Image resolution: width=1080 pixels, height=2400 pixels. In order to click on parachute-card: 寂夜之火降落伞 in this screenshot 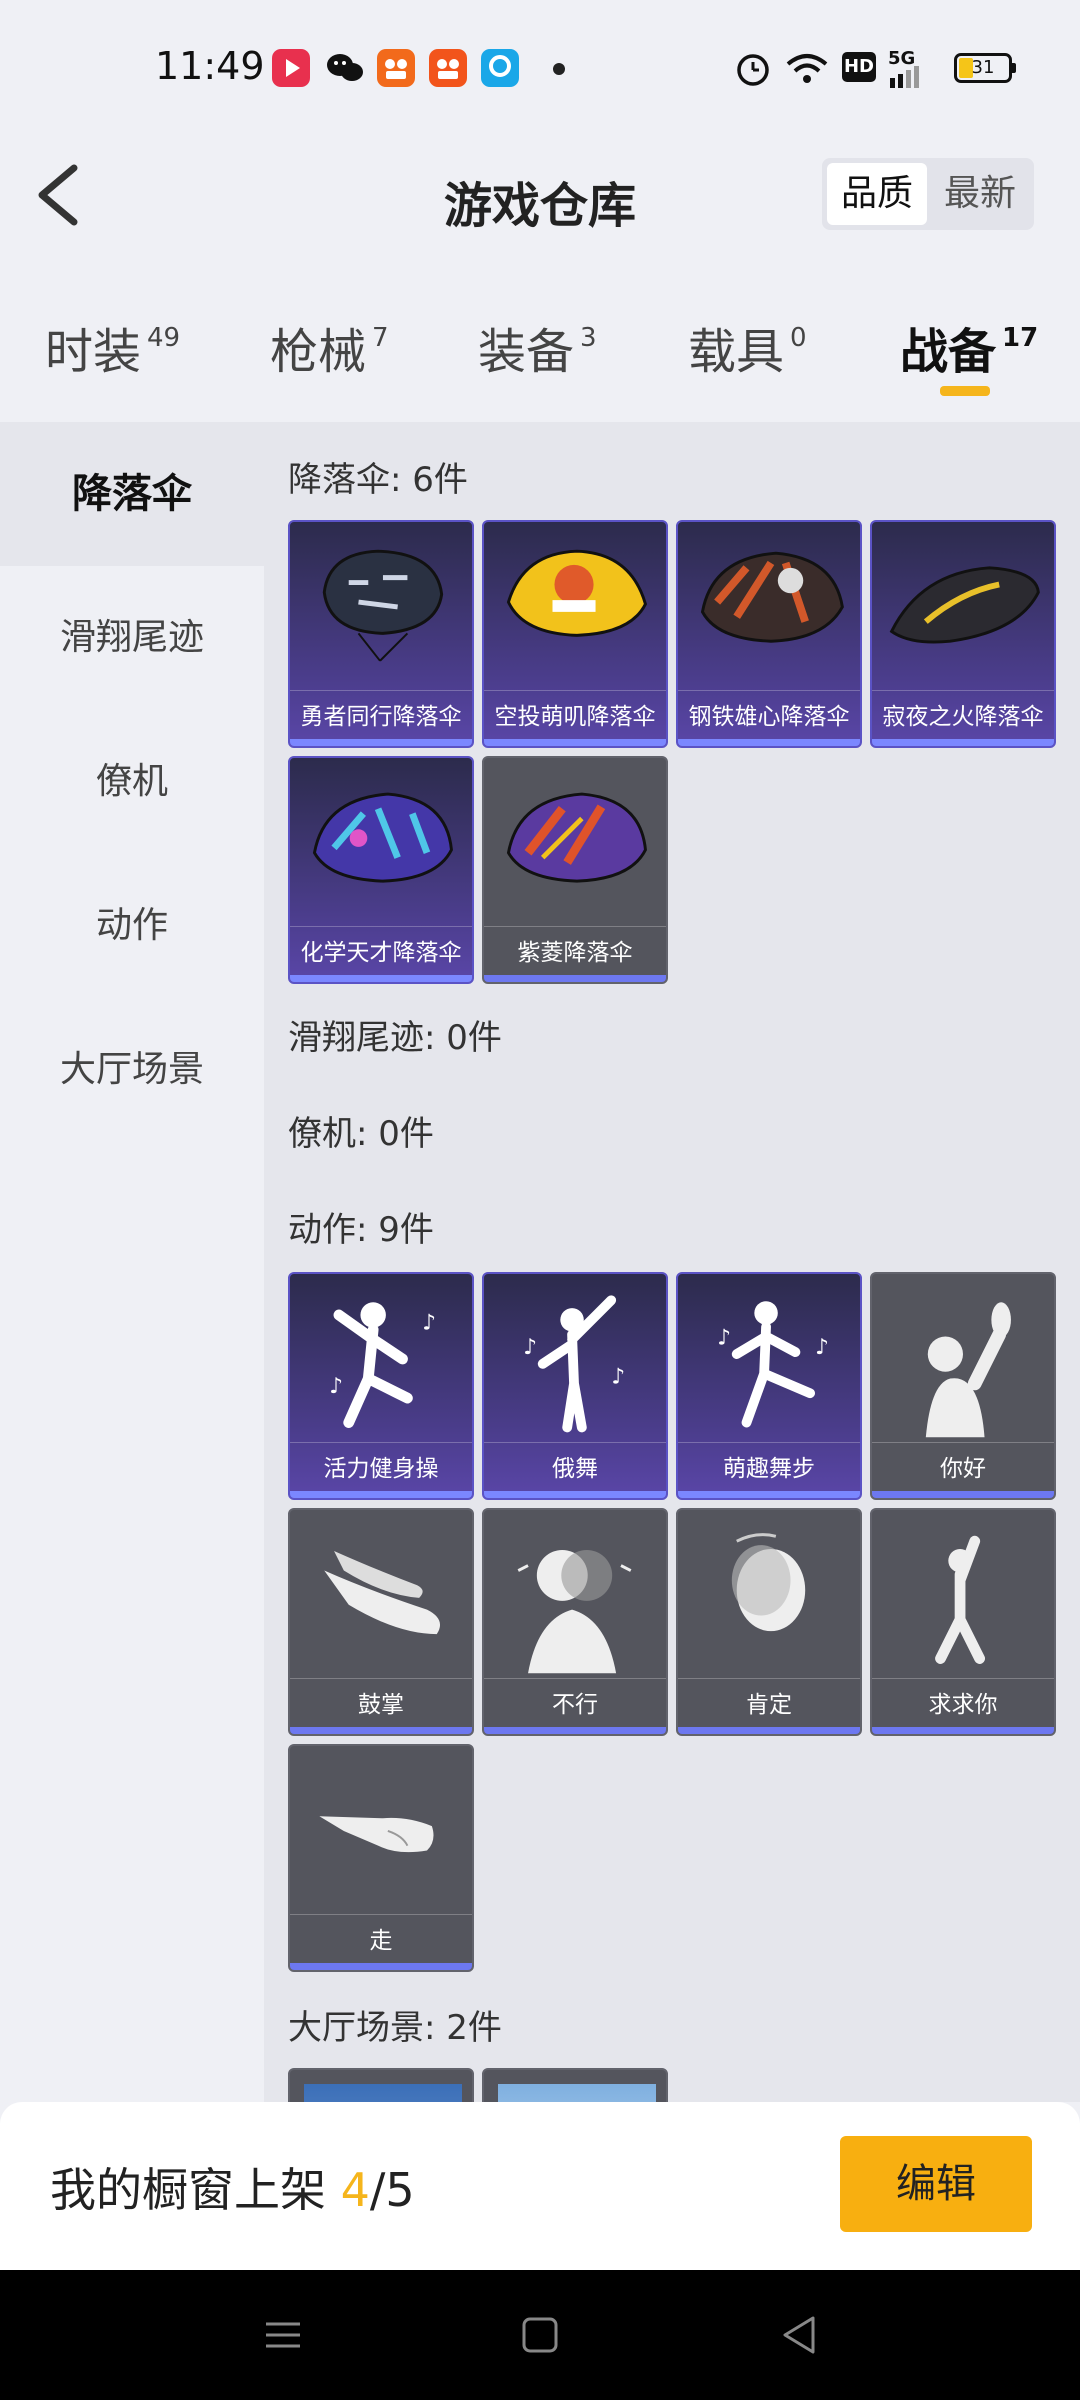, I will do `click(963, 634)`.